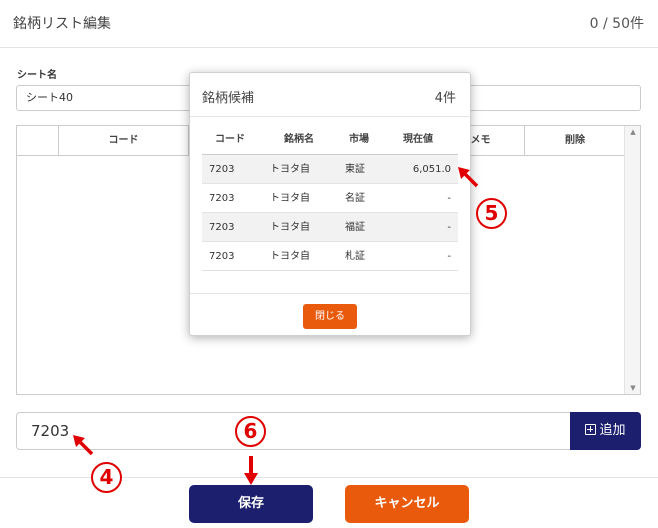  I want to click on grid-scrollbar: ▲ ▼, so click(632, 260).